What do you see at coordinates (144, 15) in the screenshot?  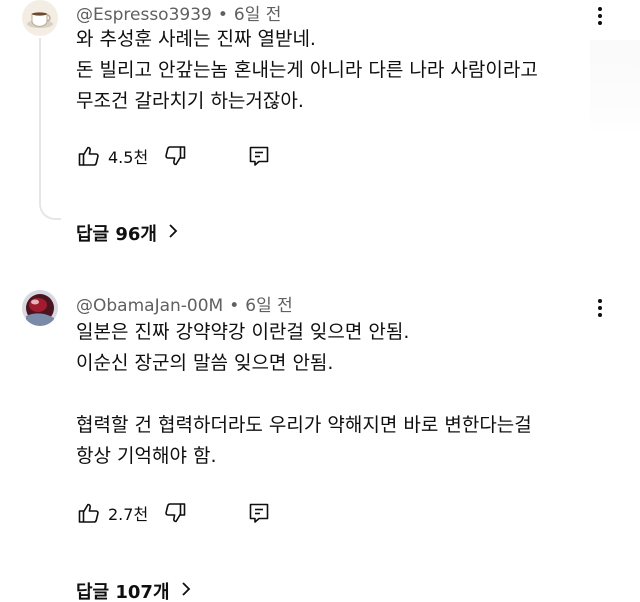 I see `author-name: @Espresso3939` at bounding box center [144, 15].